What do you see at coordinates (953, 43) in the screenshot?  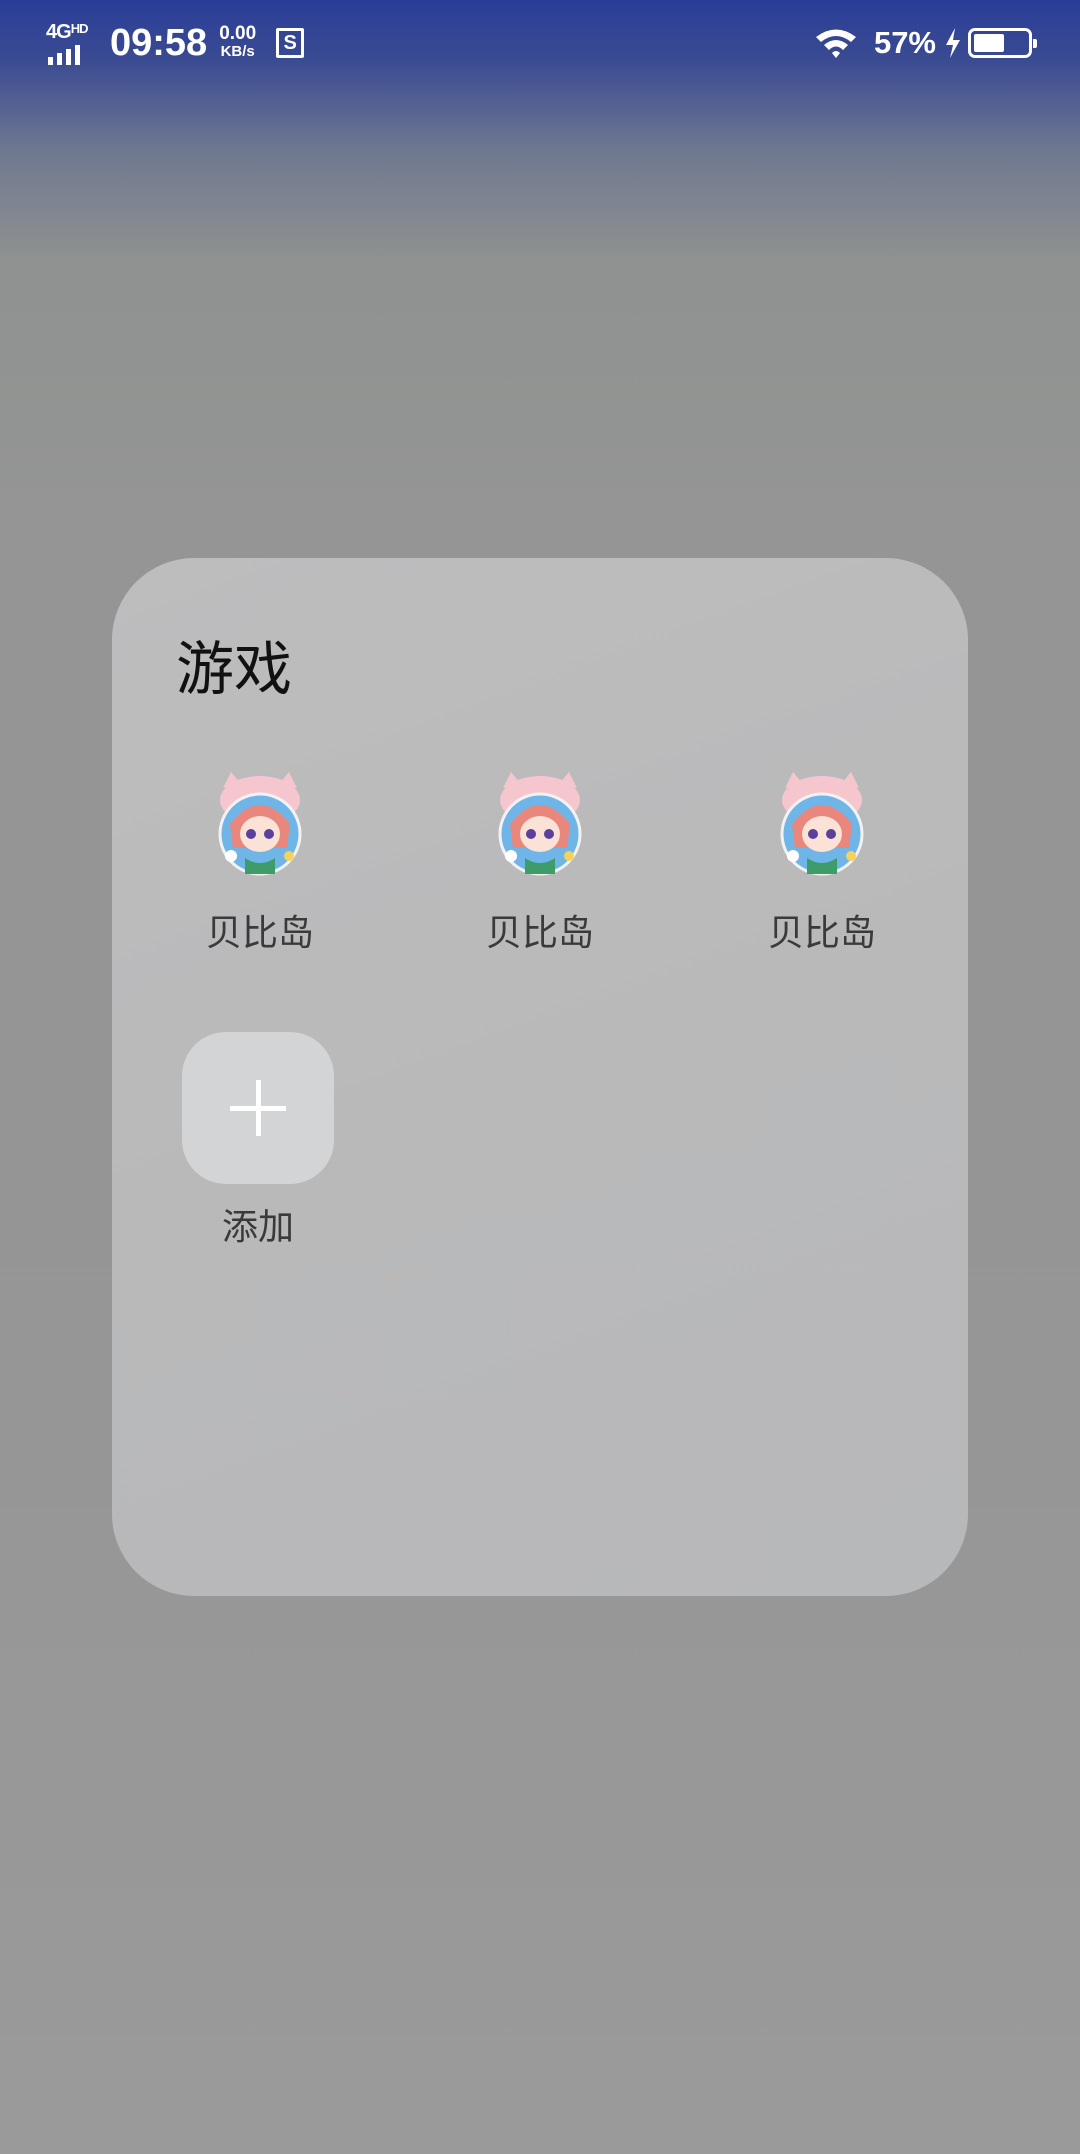 I see `charging-bolt-icon` at bounding box center [953, 43].